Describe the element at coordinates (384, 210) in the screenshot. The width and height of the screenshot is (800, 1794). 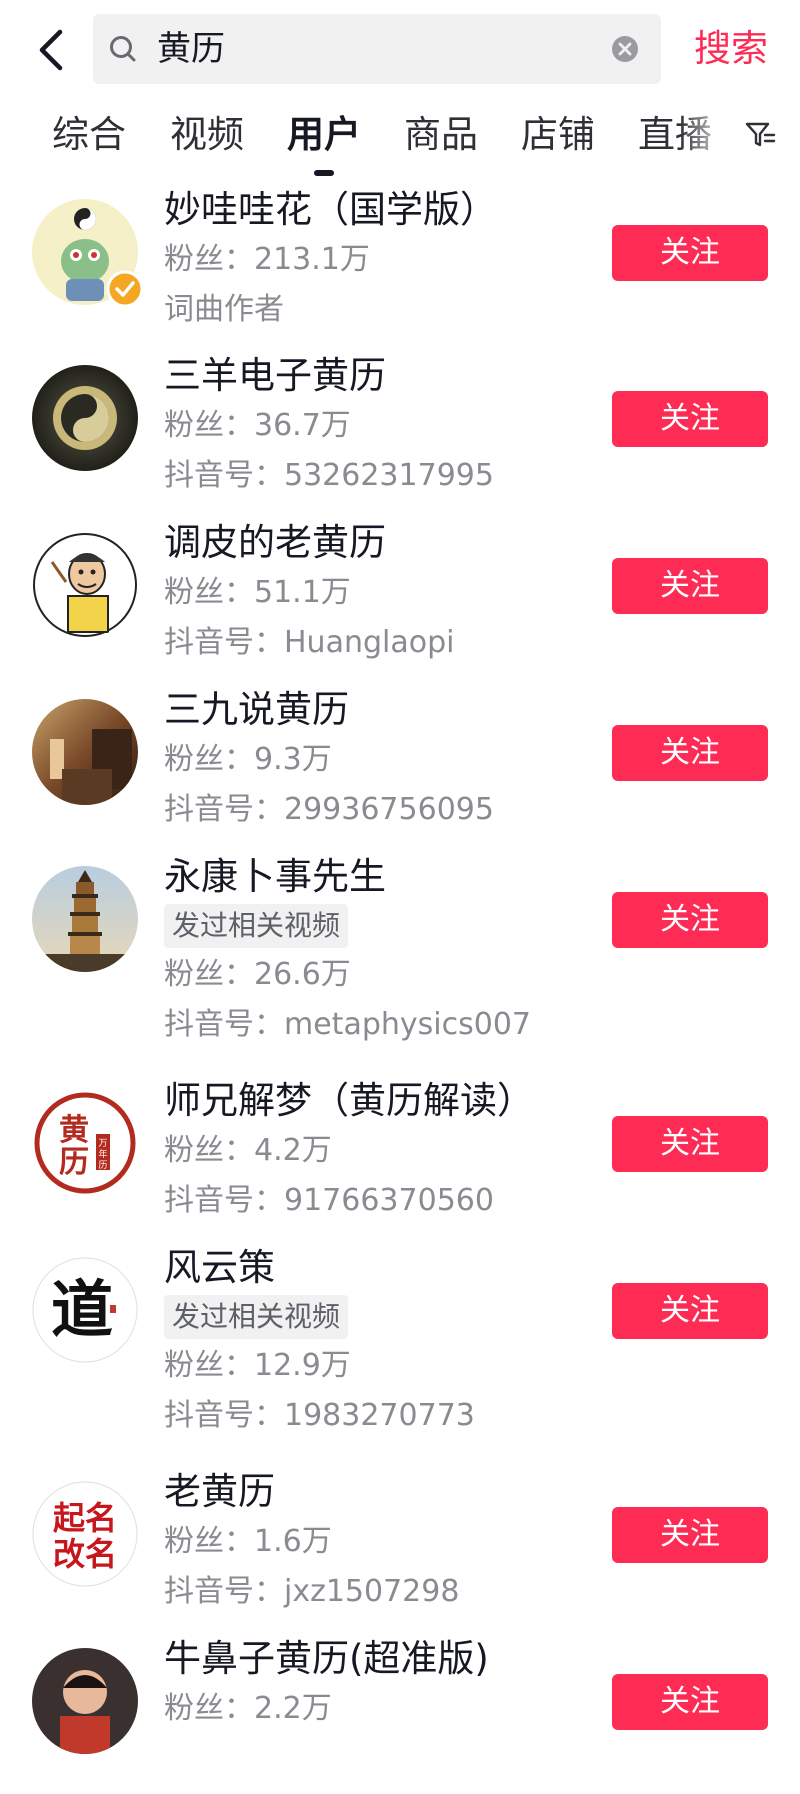
I see `user-name: 妙哇哇花（国学版）` at that location.